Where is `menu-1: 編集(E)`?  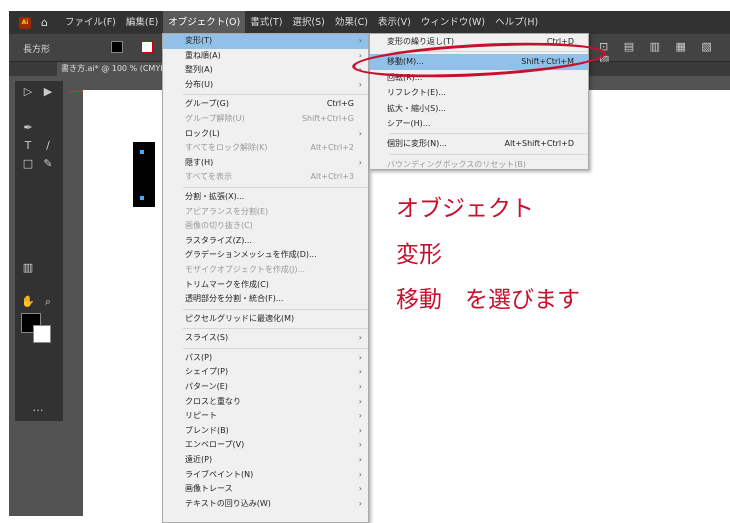
menu-1: 編集(E) is located at coordinates (142, 22).